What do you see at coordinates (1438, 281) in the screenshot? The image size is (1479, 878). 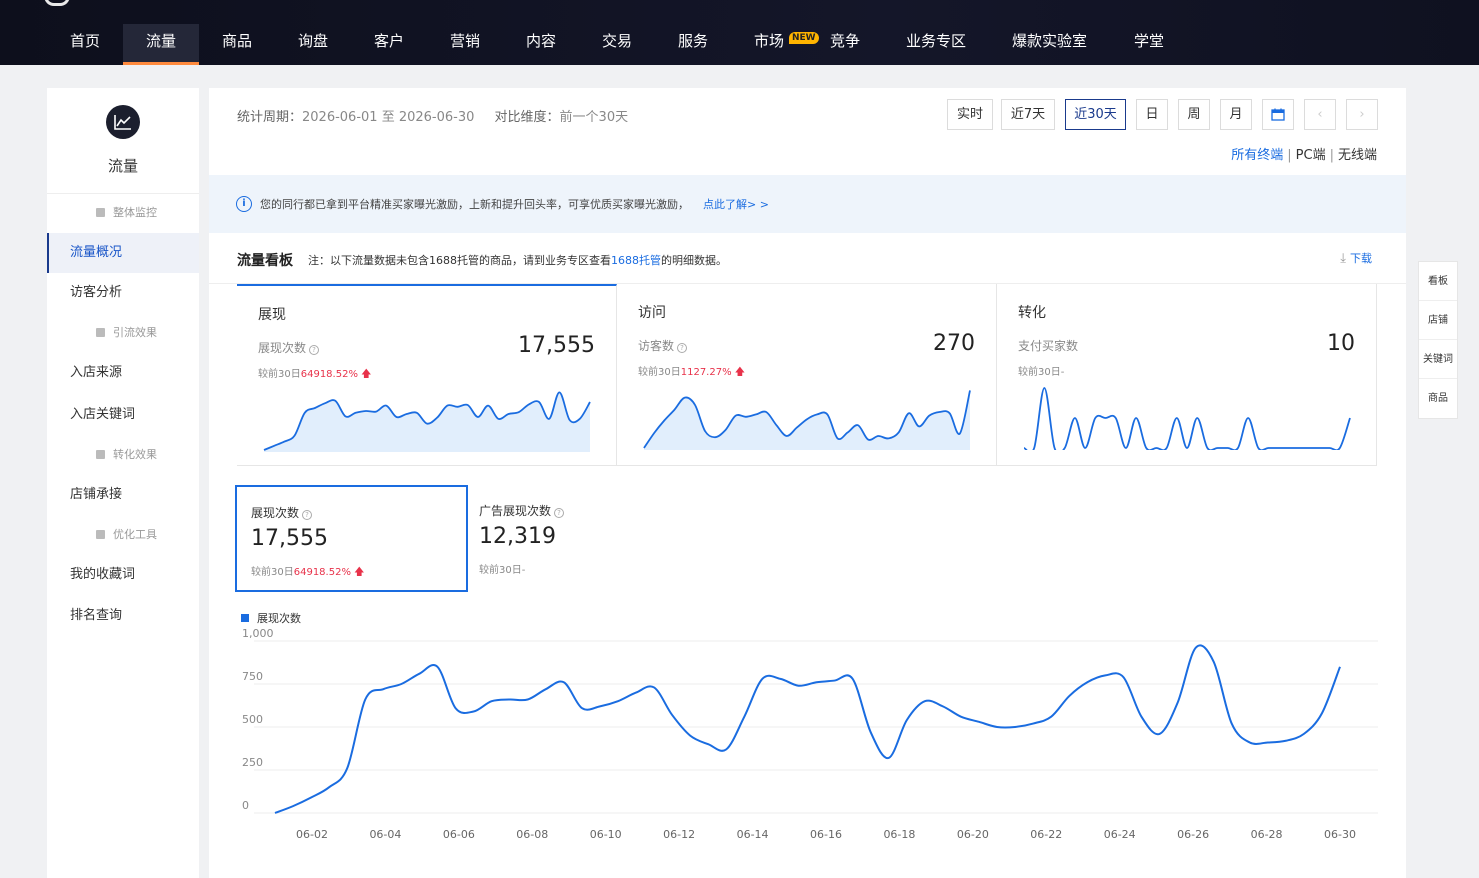 I see `float-tab-board: 看板` at bounding box center [1438, 281].